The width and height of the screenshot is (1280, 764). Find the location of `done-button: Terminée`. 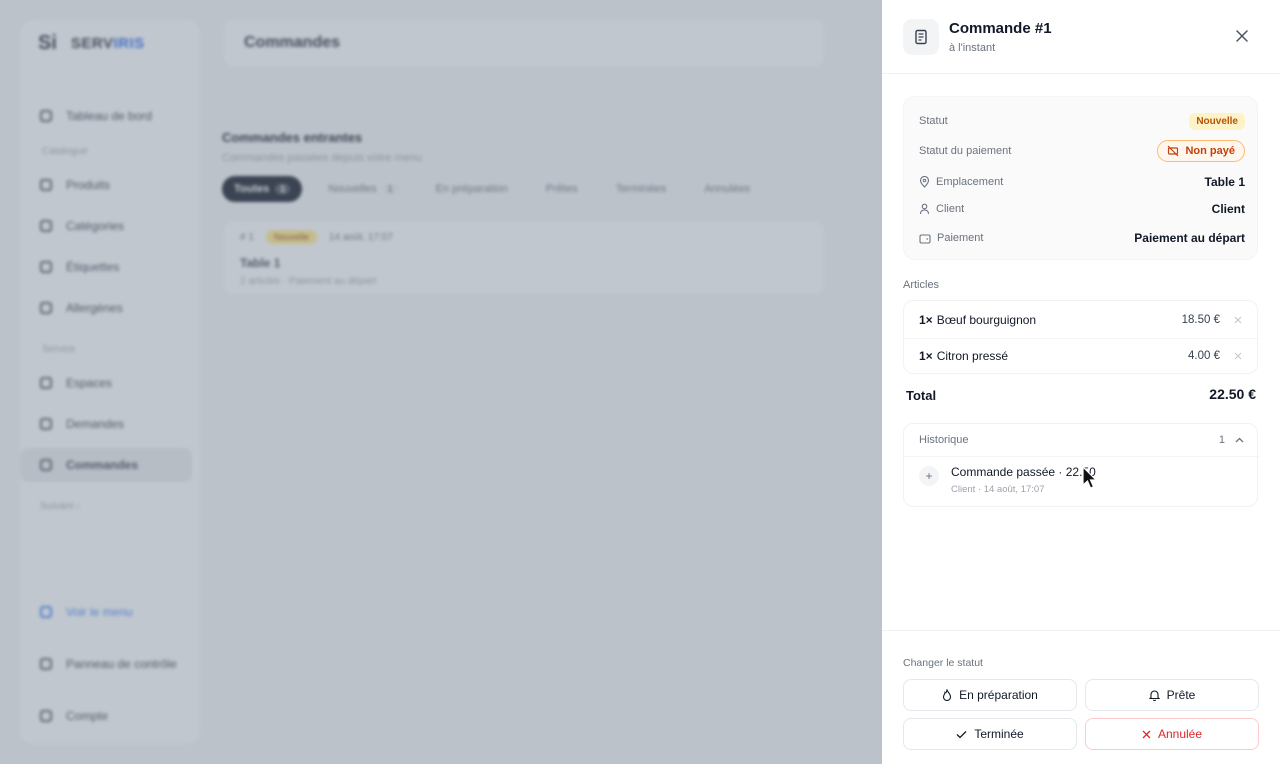

done-button: Terminée is located at coordinates (990, 734).